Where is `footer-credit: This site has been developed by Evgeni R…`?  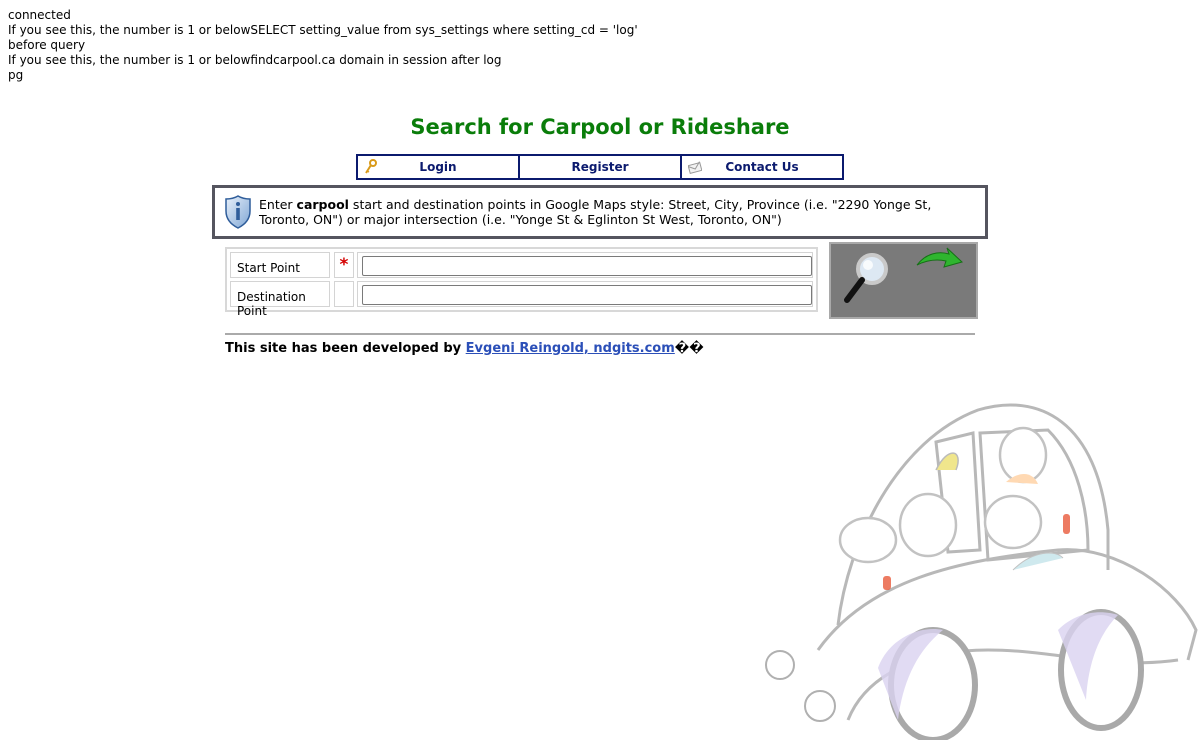
footer-credit: This site has been developed by Evgeni R… is located at coordinates (464, 348).